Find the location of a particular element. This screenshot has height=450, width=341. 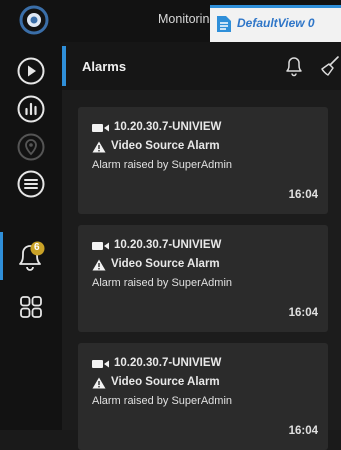

default-view-tab: DefaultView 0 is located at coordinates (275, 23).